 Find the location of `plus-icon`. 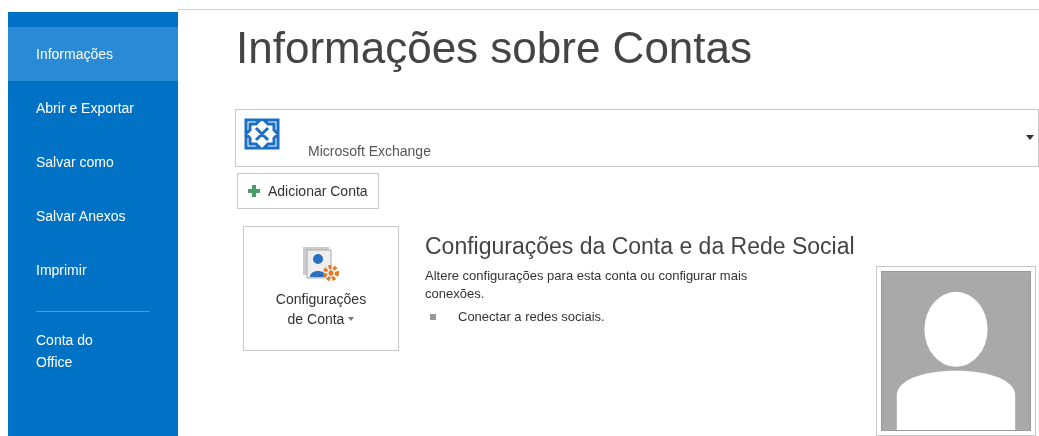

plus-icon is located at coordinates (254, 191).